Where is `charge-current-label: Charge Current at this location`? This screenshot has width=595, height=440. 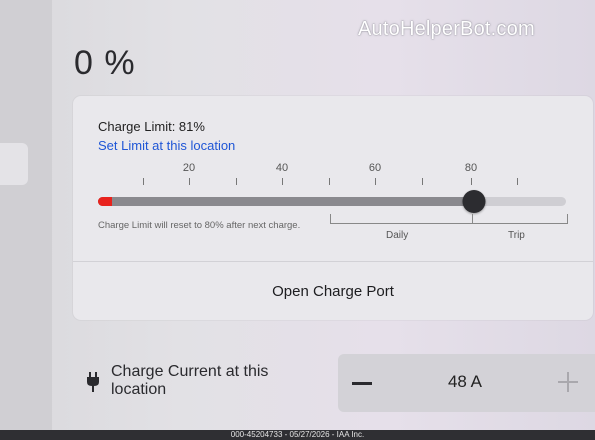 charge-current-label: Charge Current at this location is located at coordinates (190, 380).